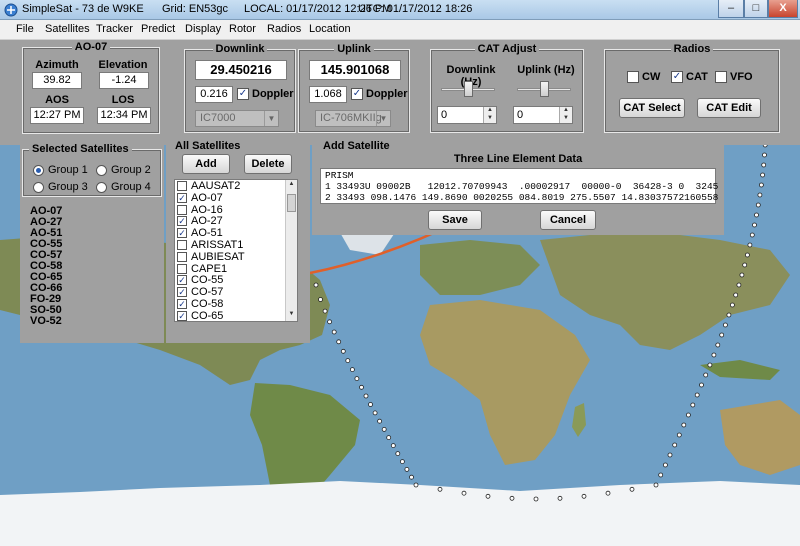  I want to click on cat-downlink-spinner: 0 ▲ ▼, so click(467, 115).